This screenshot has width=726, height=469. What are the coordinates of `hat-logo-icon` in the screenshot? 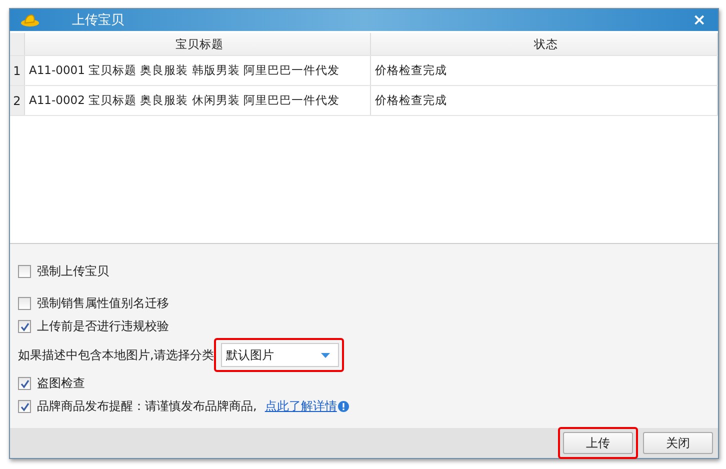 It's located at (30, 20).